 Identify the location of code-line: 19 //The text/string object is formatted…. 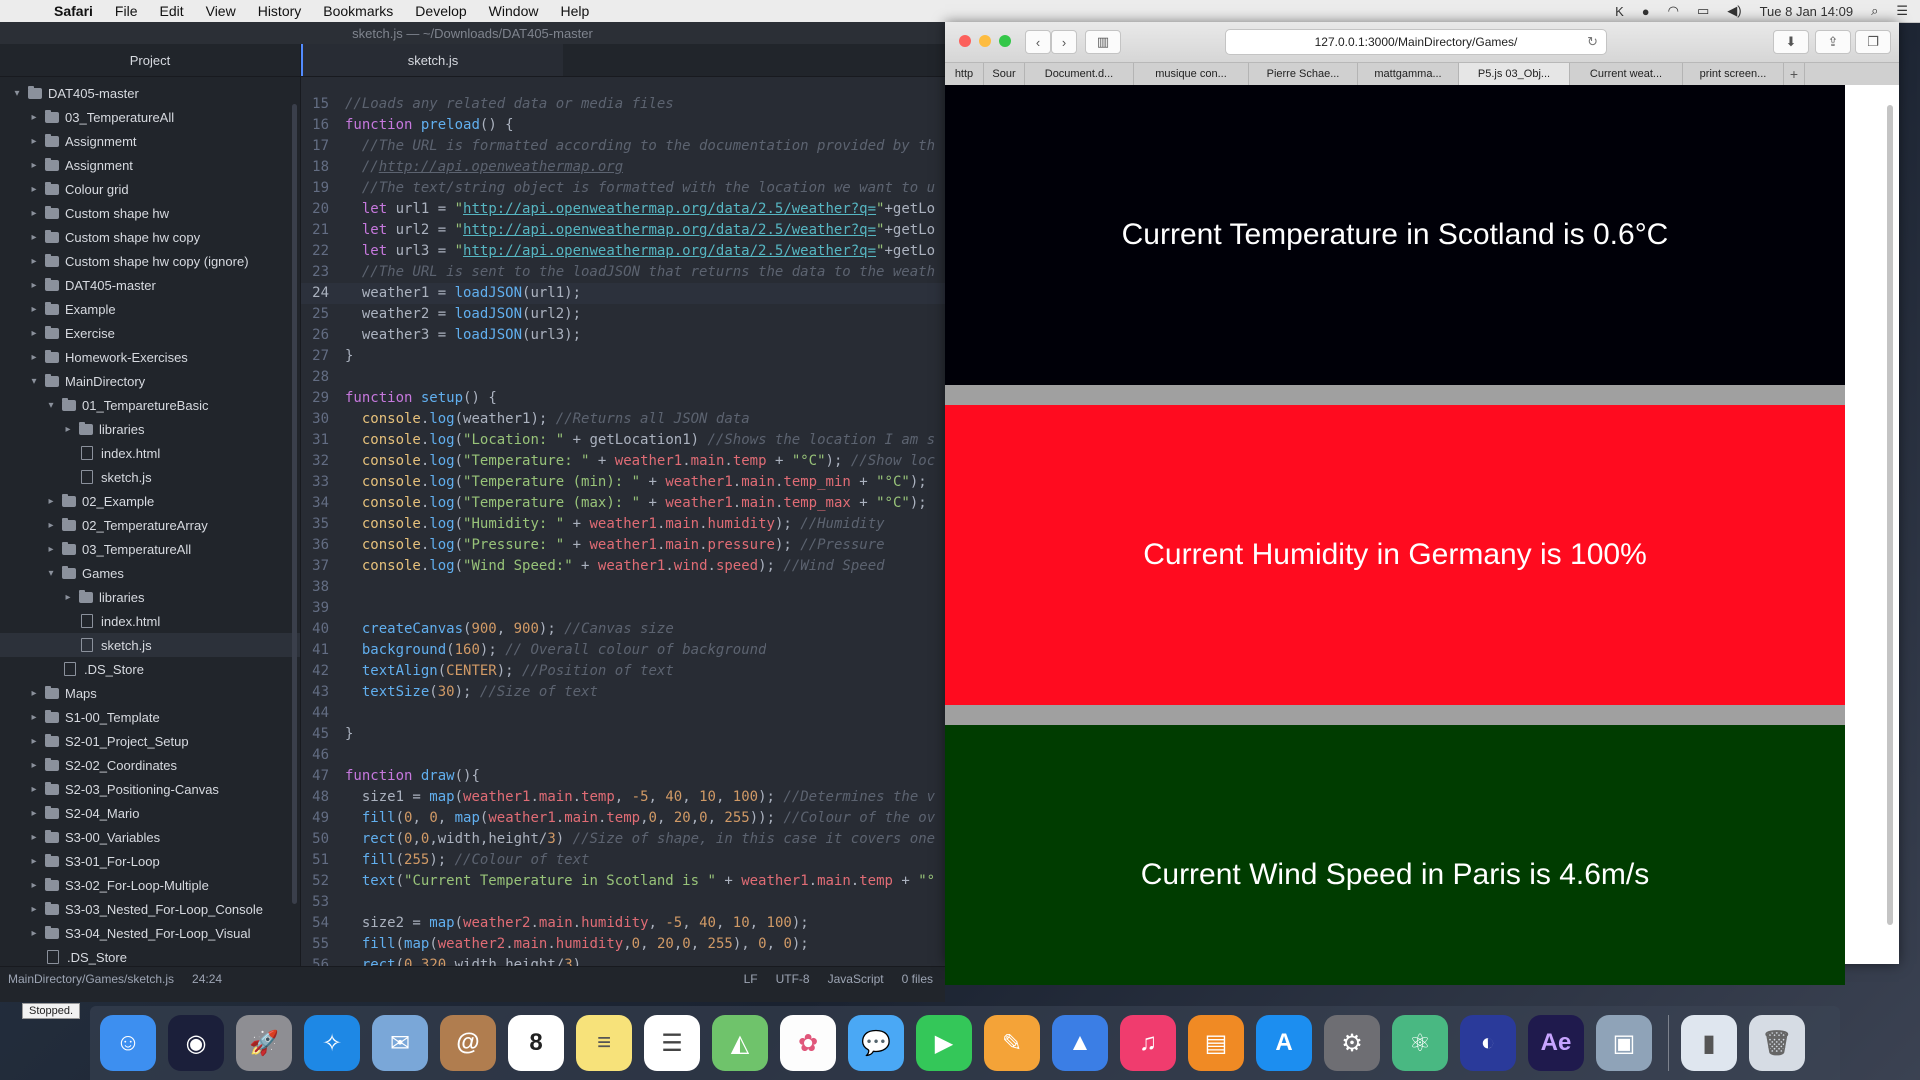
(623, 188).